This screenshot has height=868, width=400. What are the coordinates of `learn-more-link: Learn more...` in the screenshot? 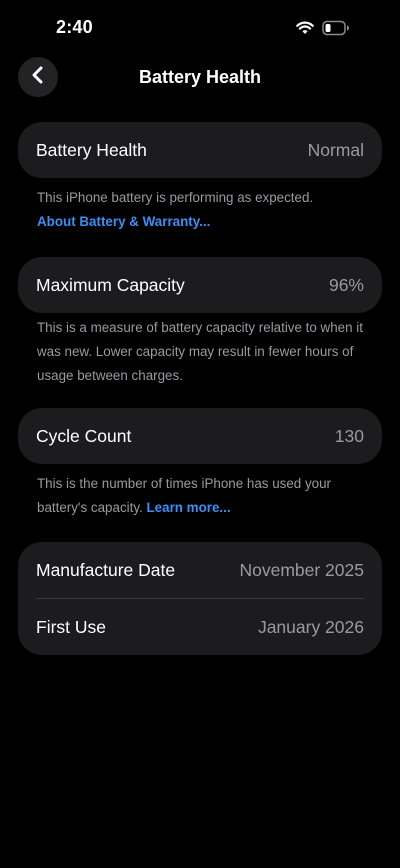 It's located at (189, 507).